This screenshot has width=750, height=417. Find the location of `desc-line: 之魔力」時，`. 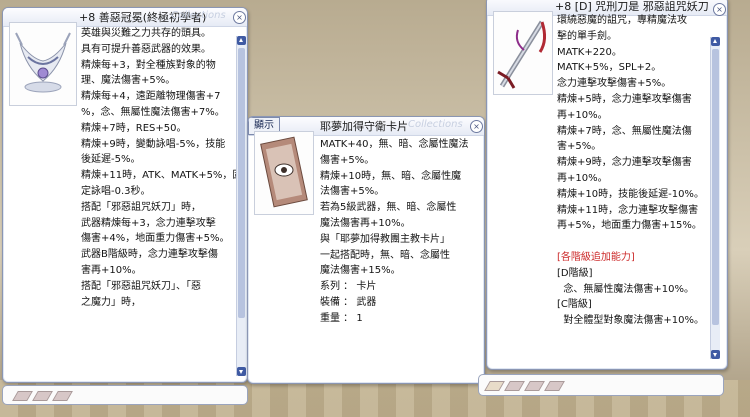

desc-line: 之魔力」時， is located at coordinates (111, 302).